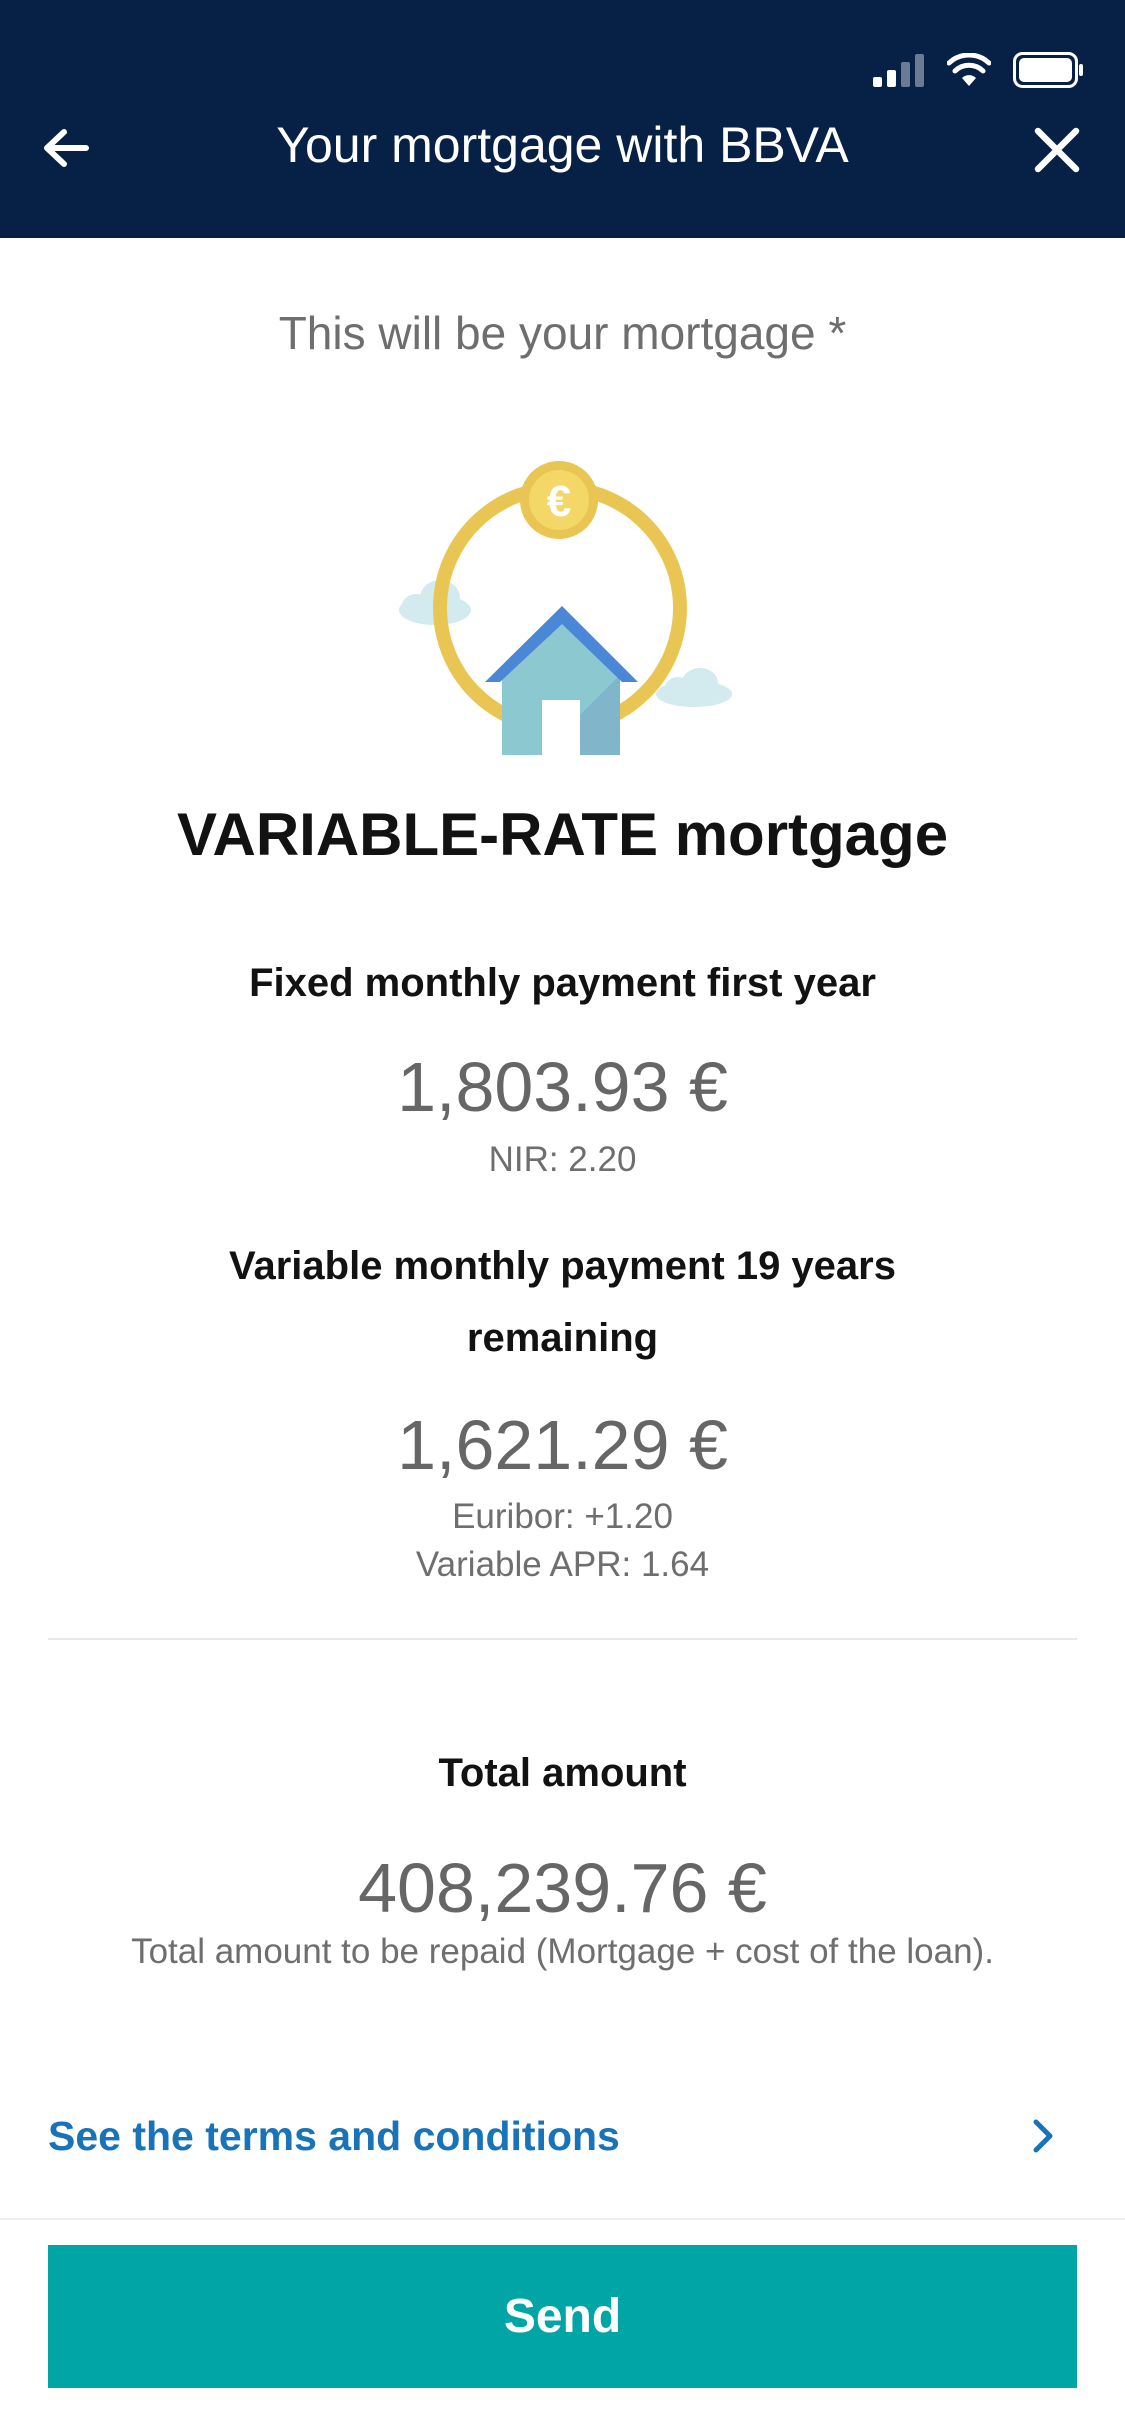  Describe the element at coordinates (562, 1639) in the screenshot. I see `section-divider` at that location.